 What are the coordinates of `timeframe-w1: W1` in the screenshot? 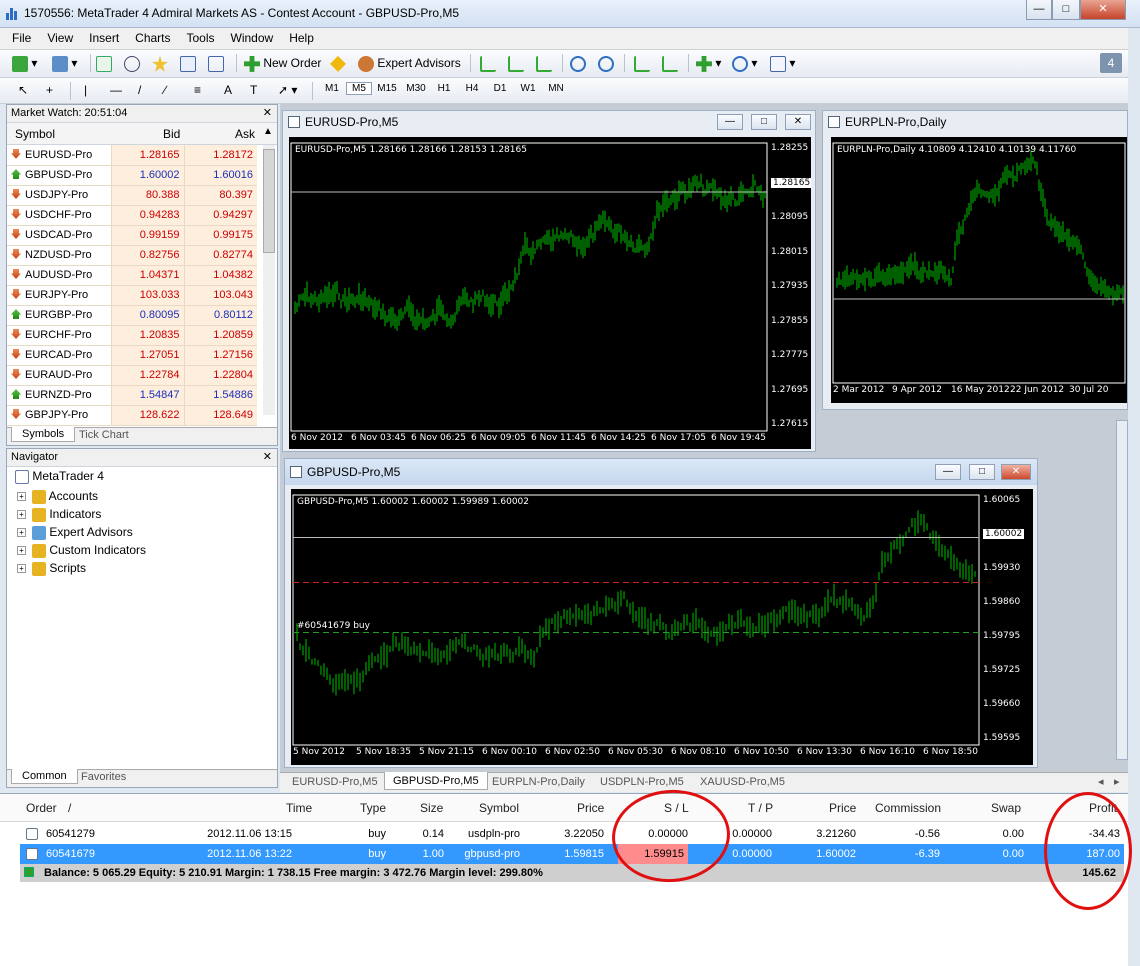 It's located at (528, 88).